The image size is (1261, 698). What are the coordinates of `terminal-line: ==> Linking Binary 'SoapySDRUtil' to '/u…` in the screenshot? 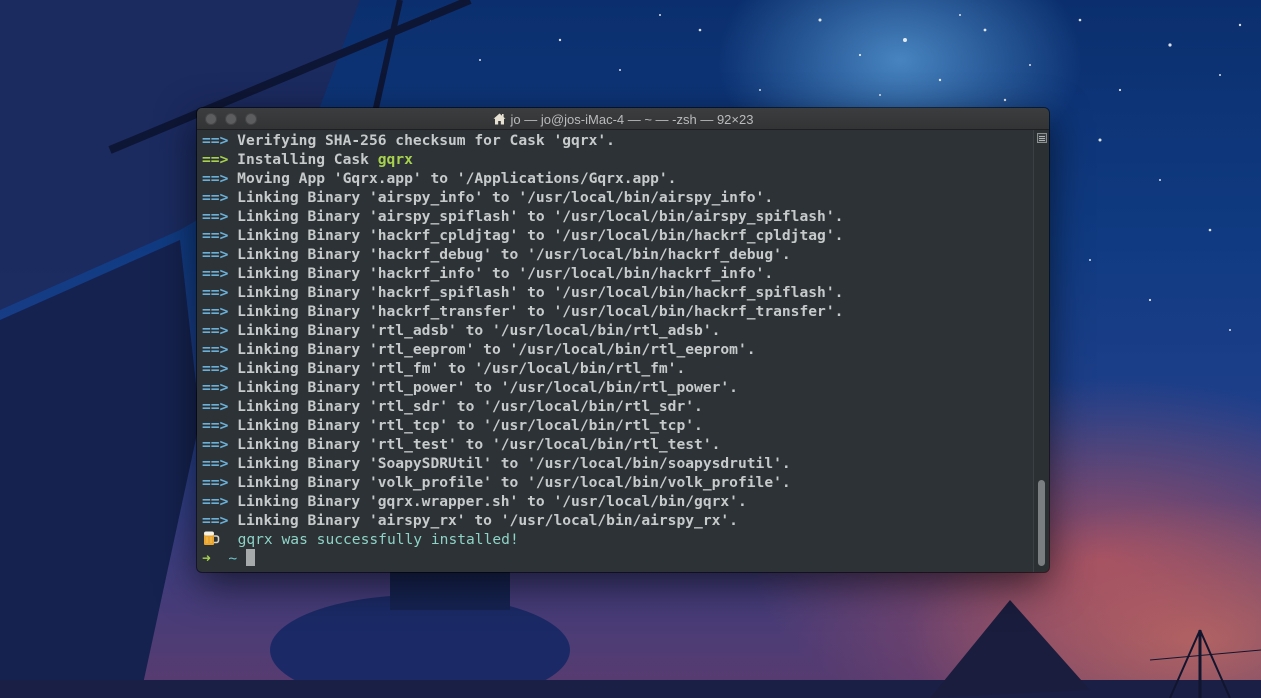 It's located at (617, 463).